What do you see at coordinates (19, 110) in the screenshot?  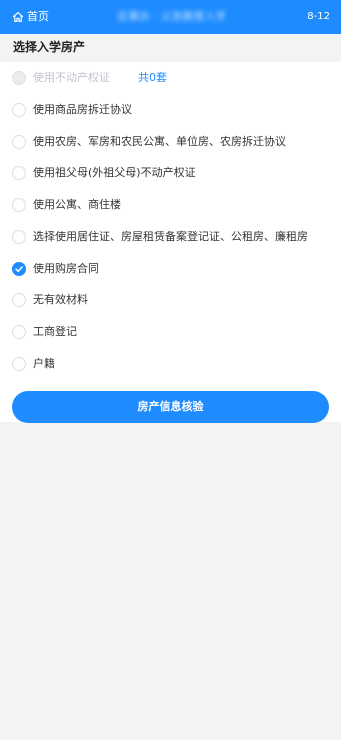 I see `radio-commercial-demolition` at bounding box center [19, 110].